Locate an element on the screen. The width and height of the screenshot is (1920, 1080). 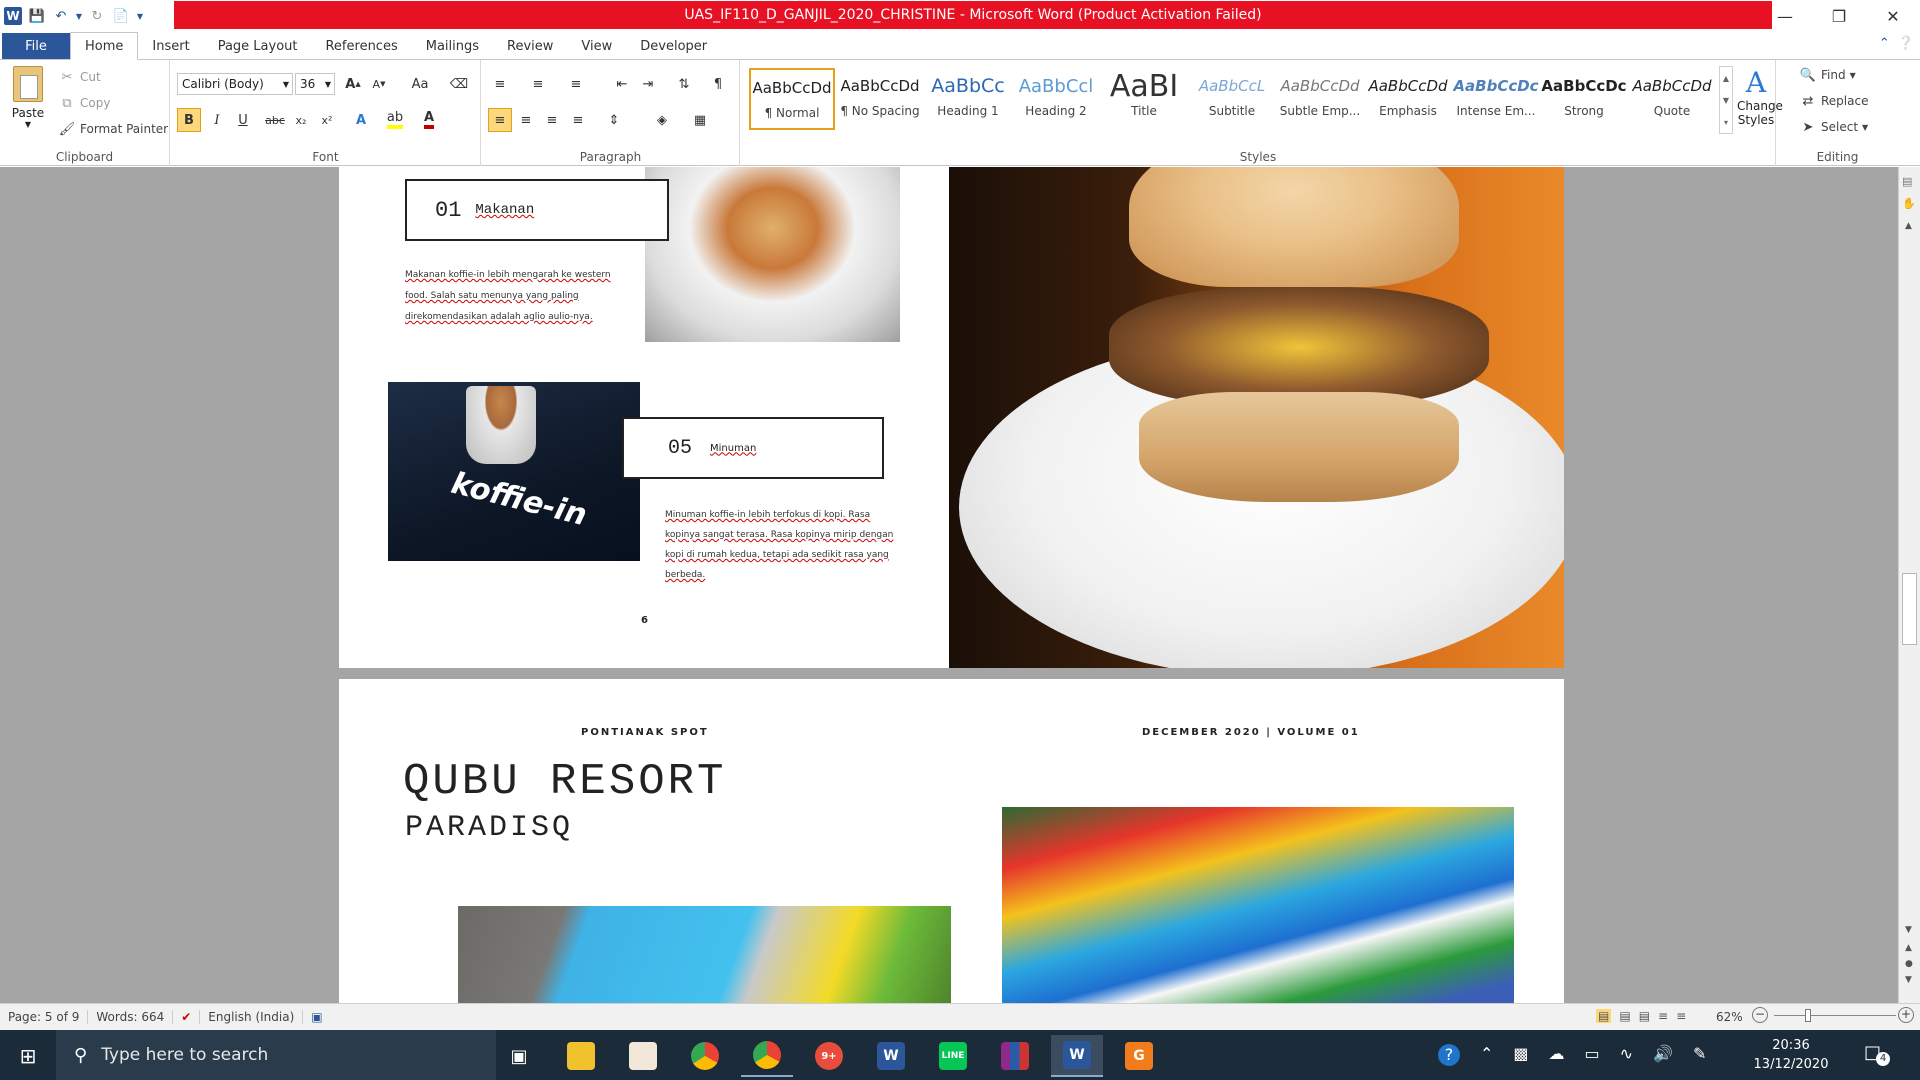
line-spacing-icon: ⇕ is located at coordinates (614, 120).